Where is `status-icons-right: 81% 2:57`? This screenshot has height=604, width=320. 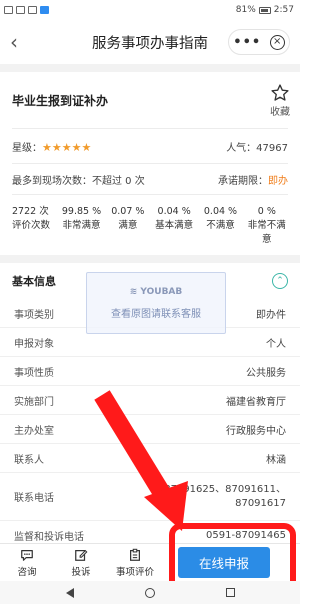
status-icons-right: 81% 2:57 is located at coordinates (265, 10).